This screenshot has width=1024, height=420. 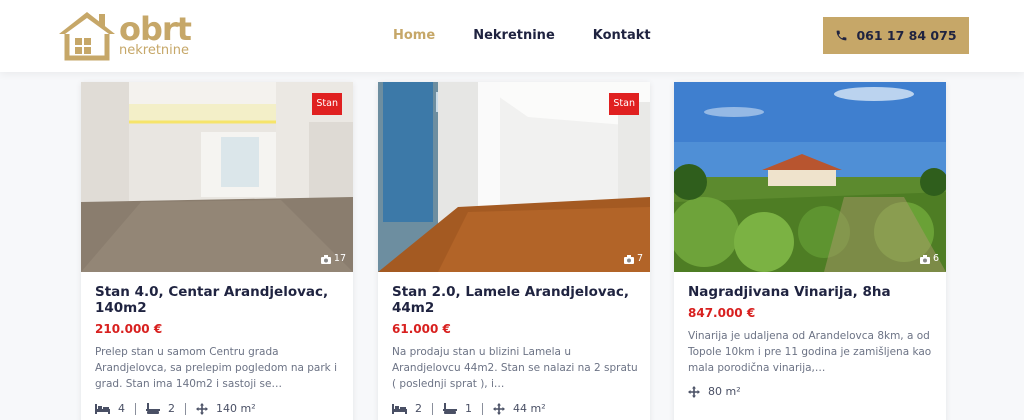 I want to click on bedrooms: 4, so click(x=110, y=408).